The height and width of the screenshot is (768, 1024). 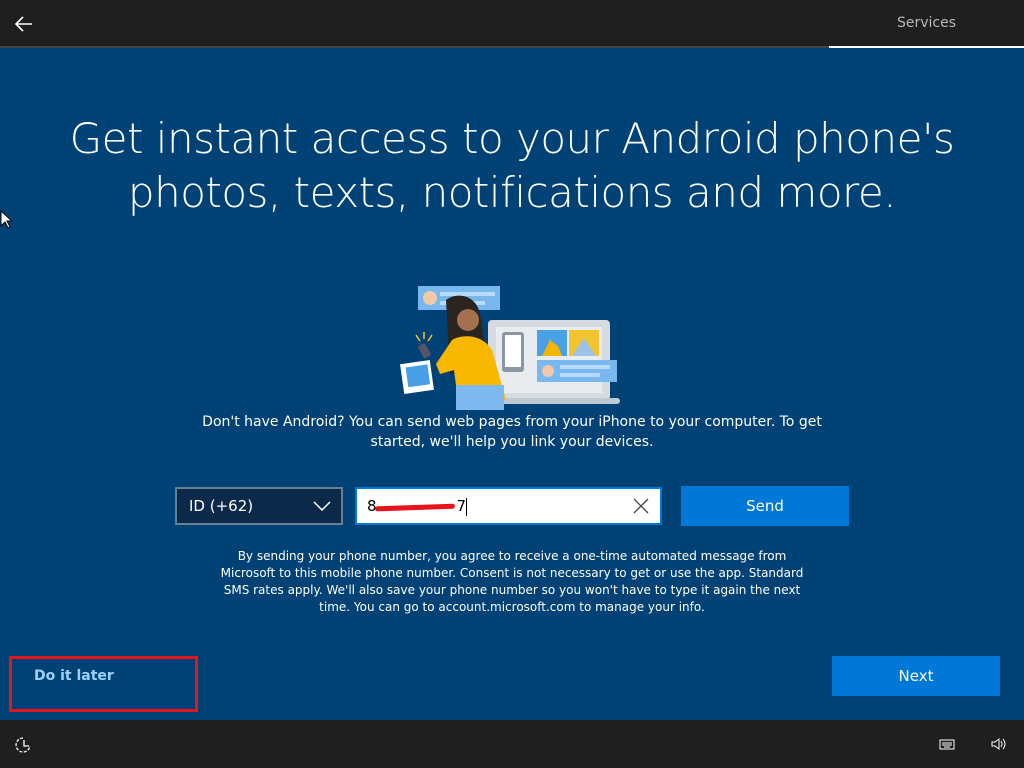 I want to click on ease-of-access-icon, so click(x=24, y=745).